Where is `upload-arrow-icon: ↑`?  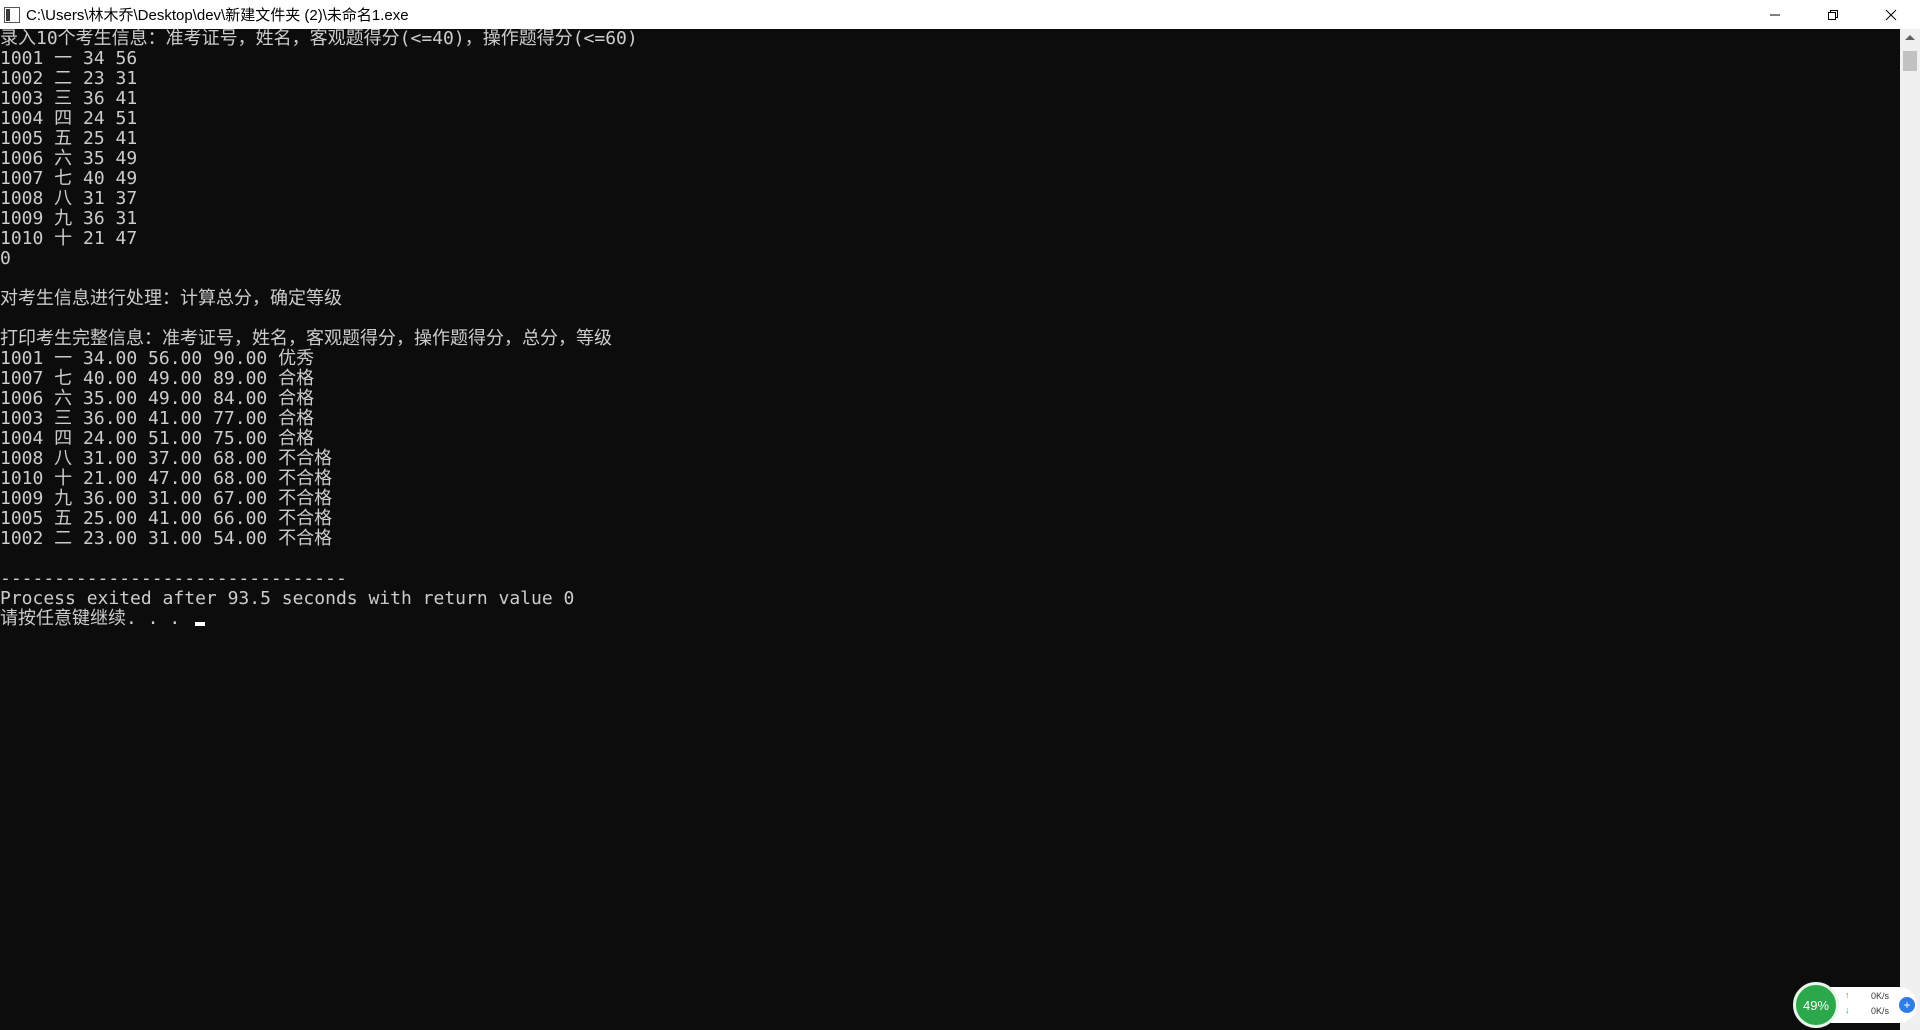 upload-arrow-icon: ↑ is located at coordinates (1847, 995).